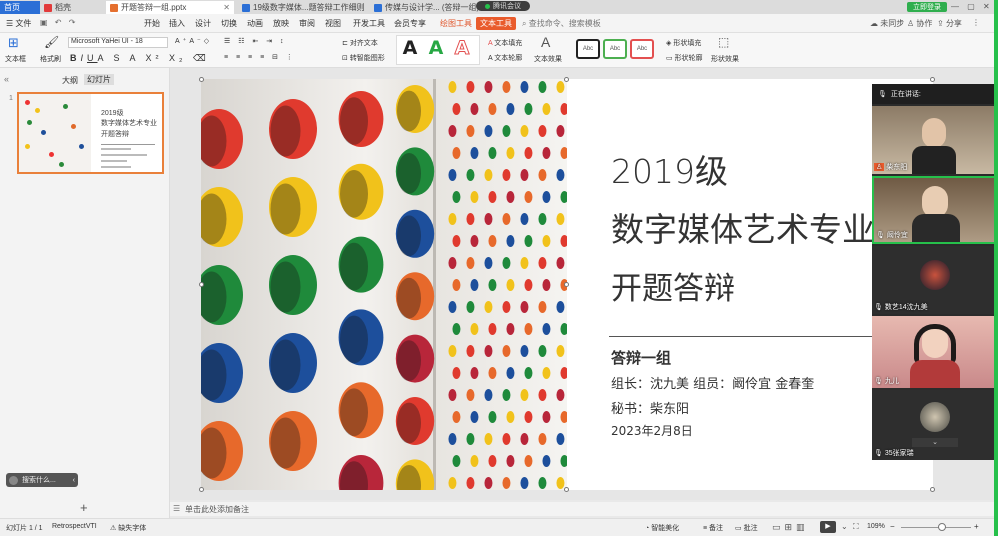 Image resolution: width=998 pixels, height=536 pixels. Describe the element at coordinates (746, 528) in the screenshot. I see `comments-button: ▭ 批注` at that location.